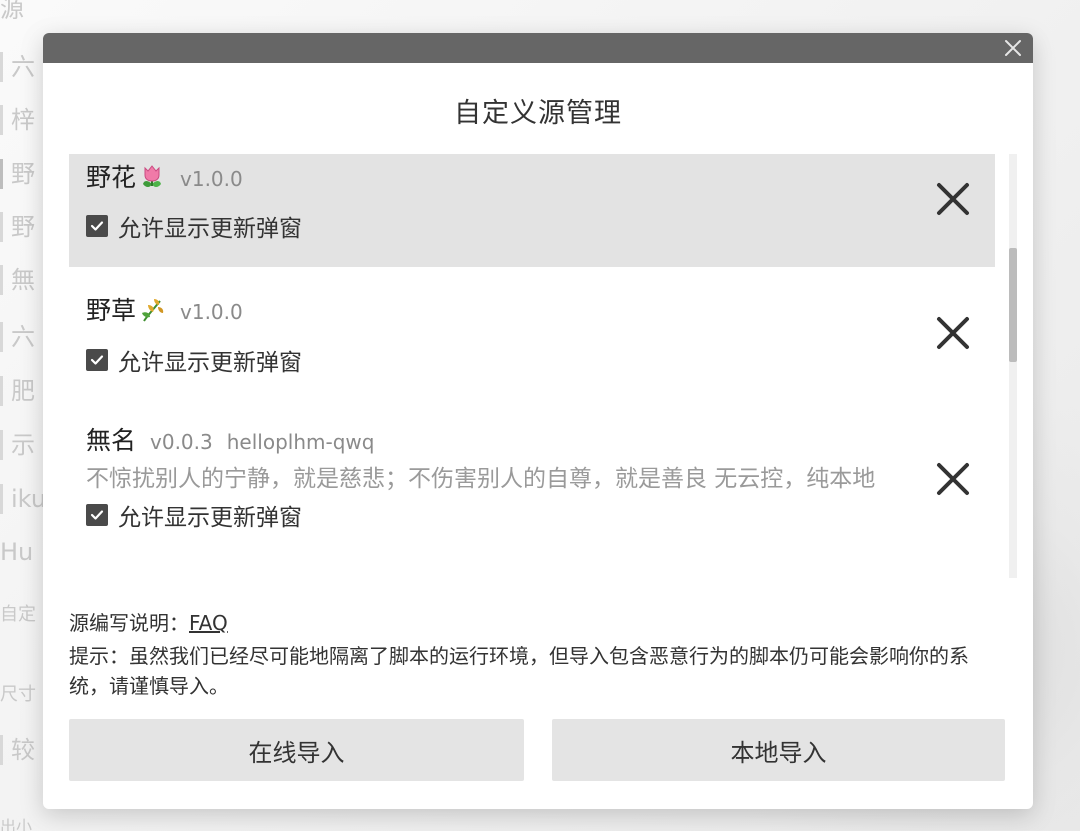 This screenshot has height=831, width=1080. I want to click on faq-note: 源编写说明：FAQ, so click(148, 621).